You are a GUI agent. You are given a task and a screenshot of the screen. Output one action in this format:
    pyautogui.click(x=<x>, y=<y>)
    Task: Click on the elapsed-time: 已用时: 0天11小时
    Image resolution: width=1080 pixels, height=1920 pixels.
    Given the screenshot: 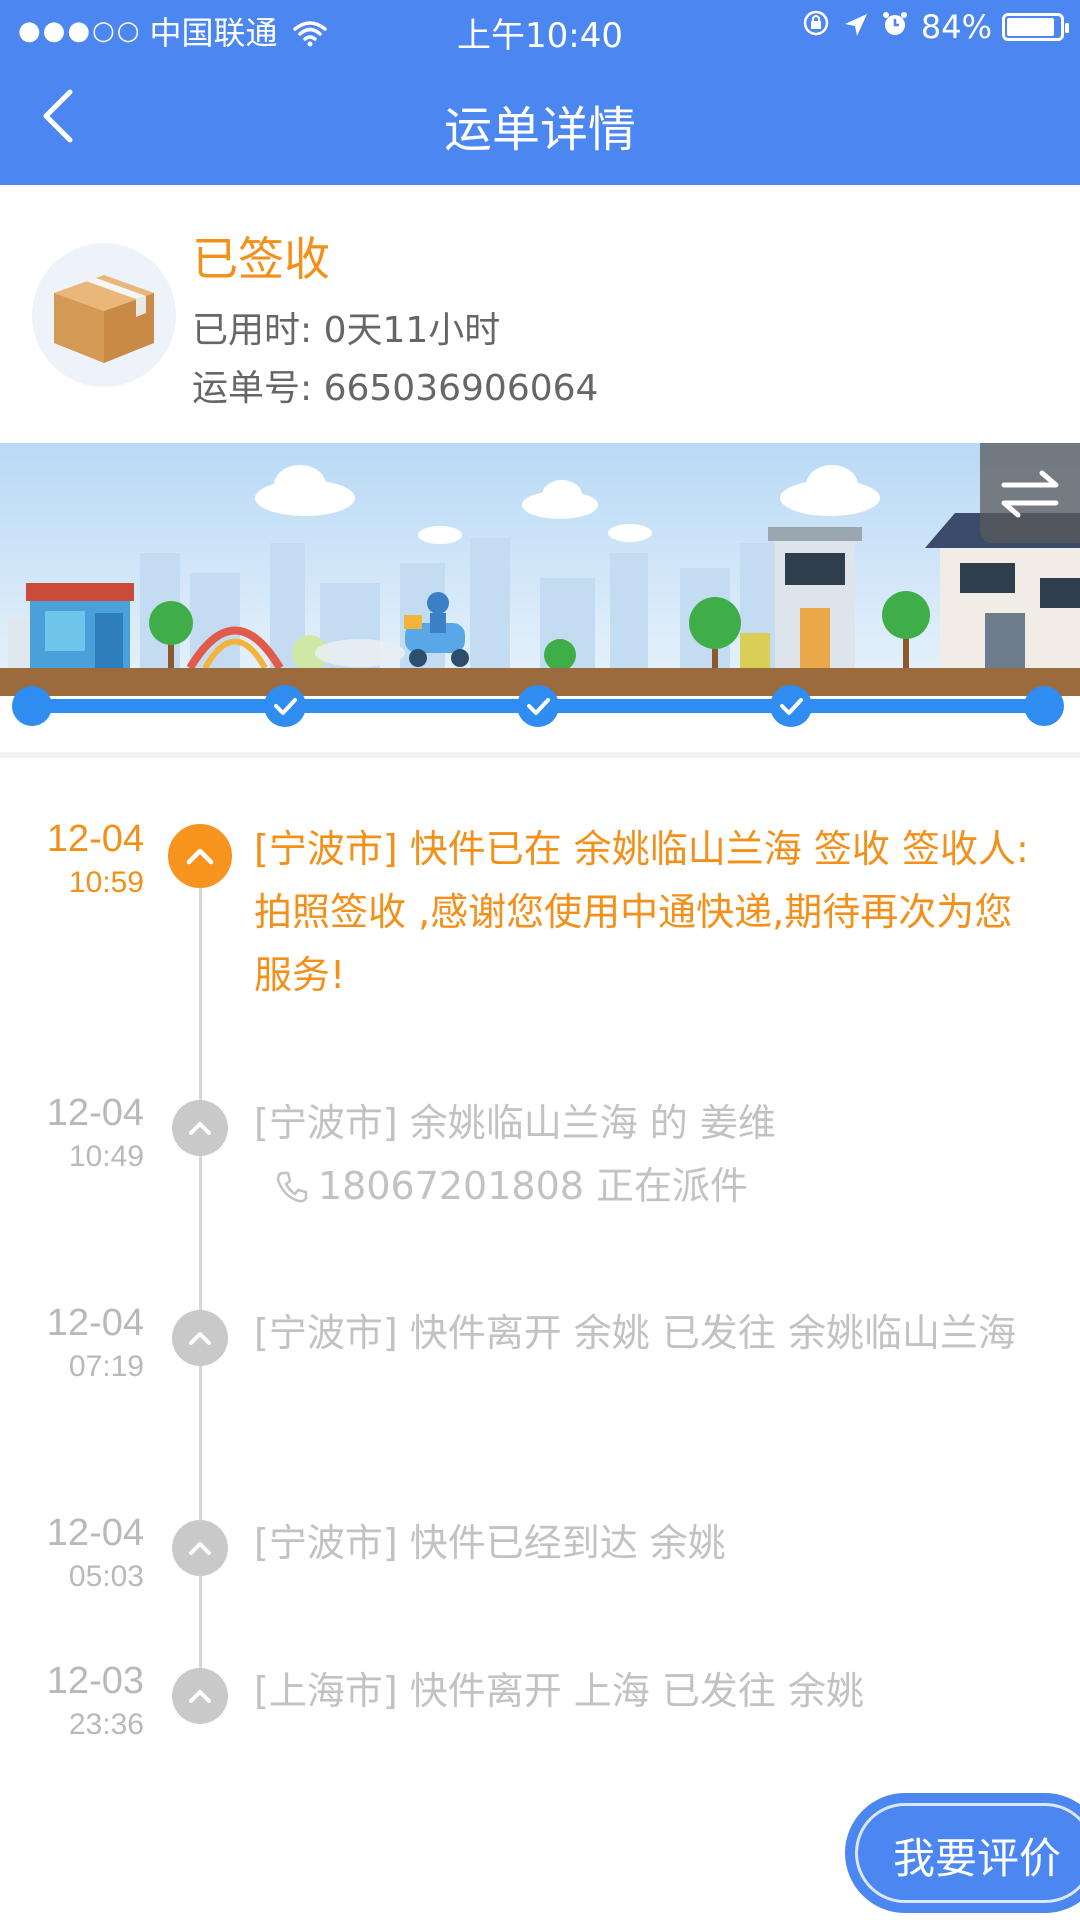 What is the action you would take?
    pyautogui.click(x=346, y=327)
    